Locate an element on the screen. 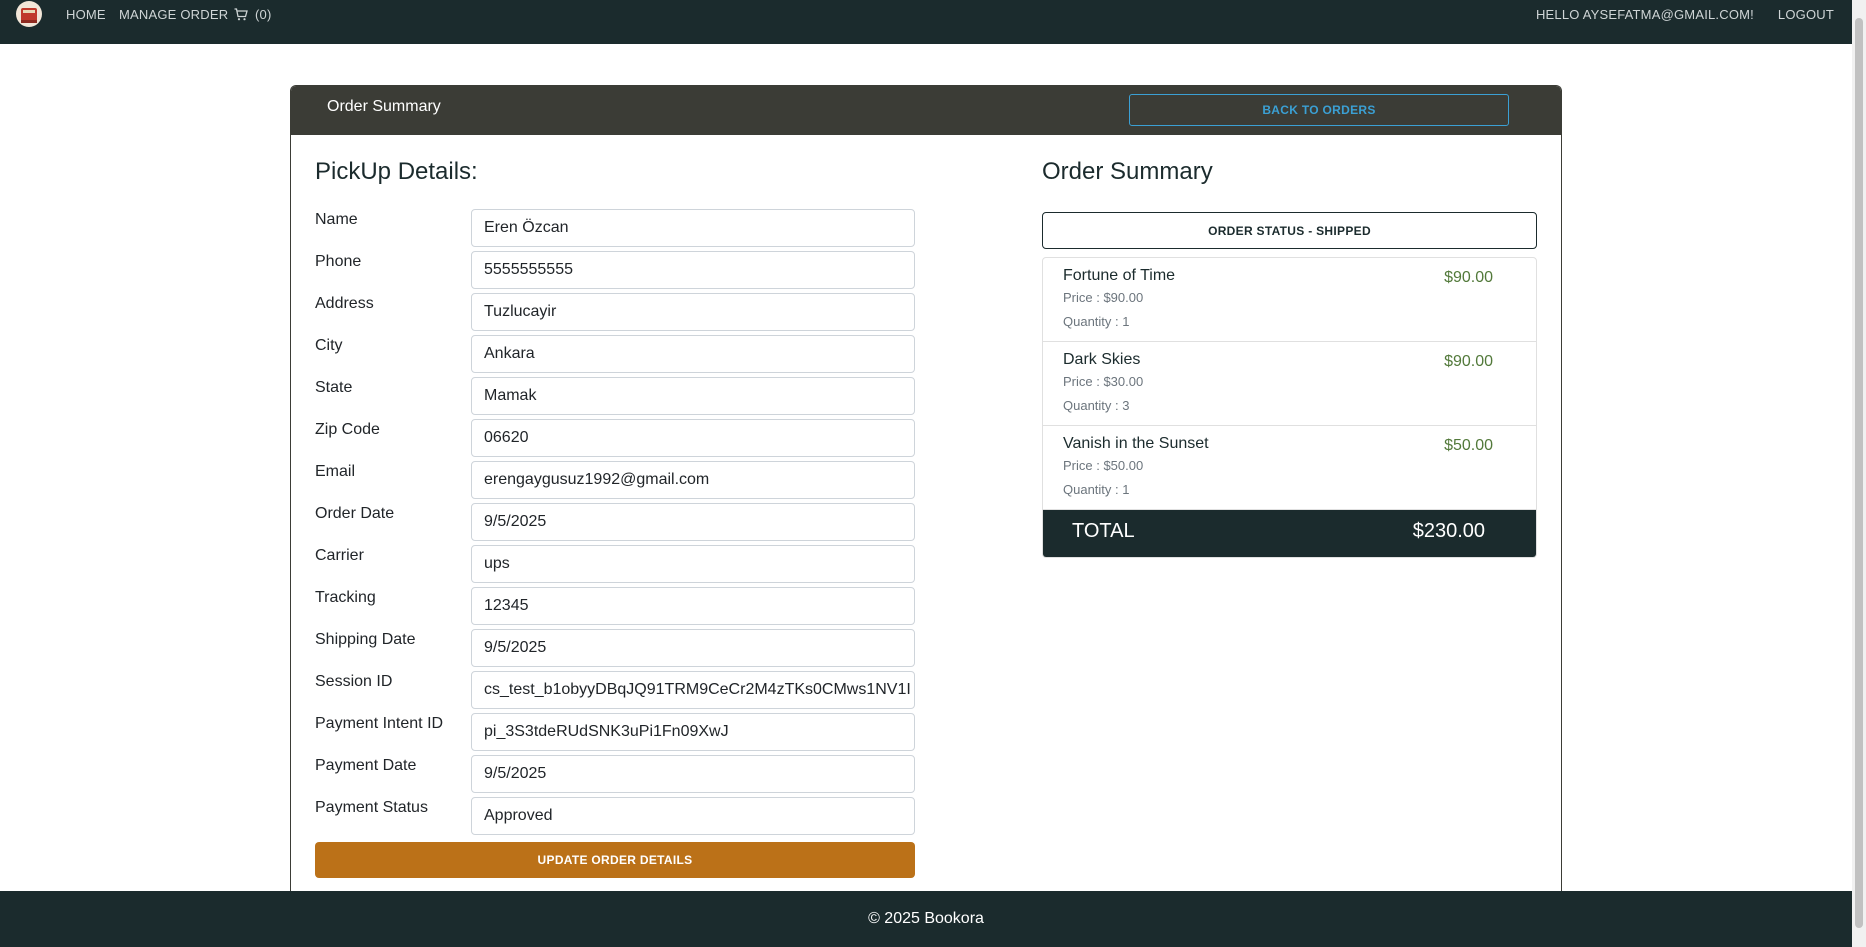  item-total: $50.00 is located at coordinates (1468, 445).